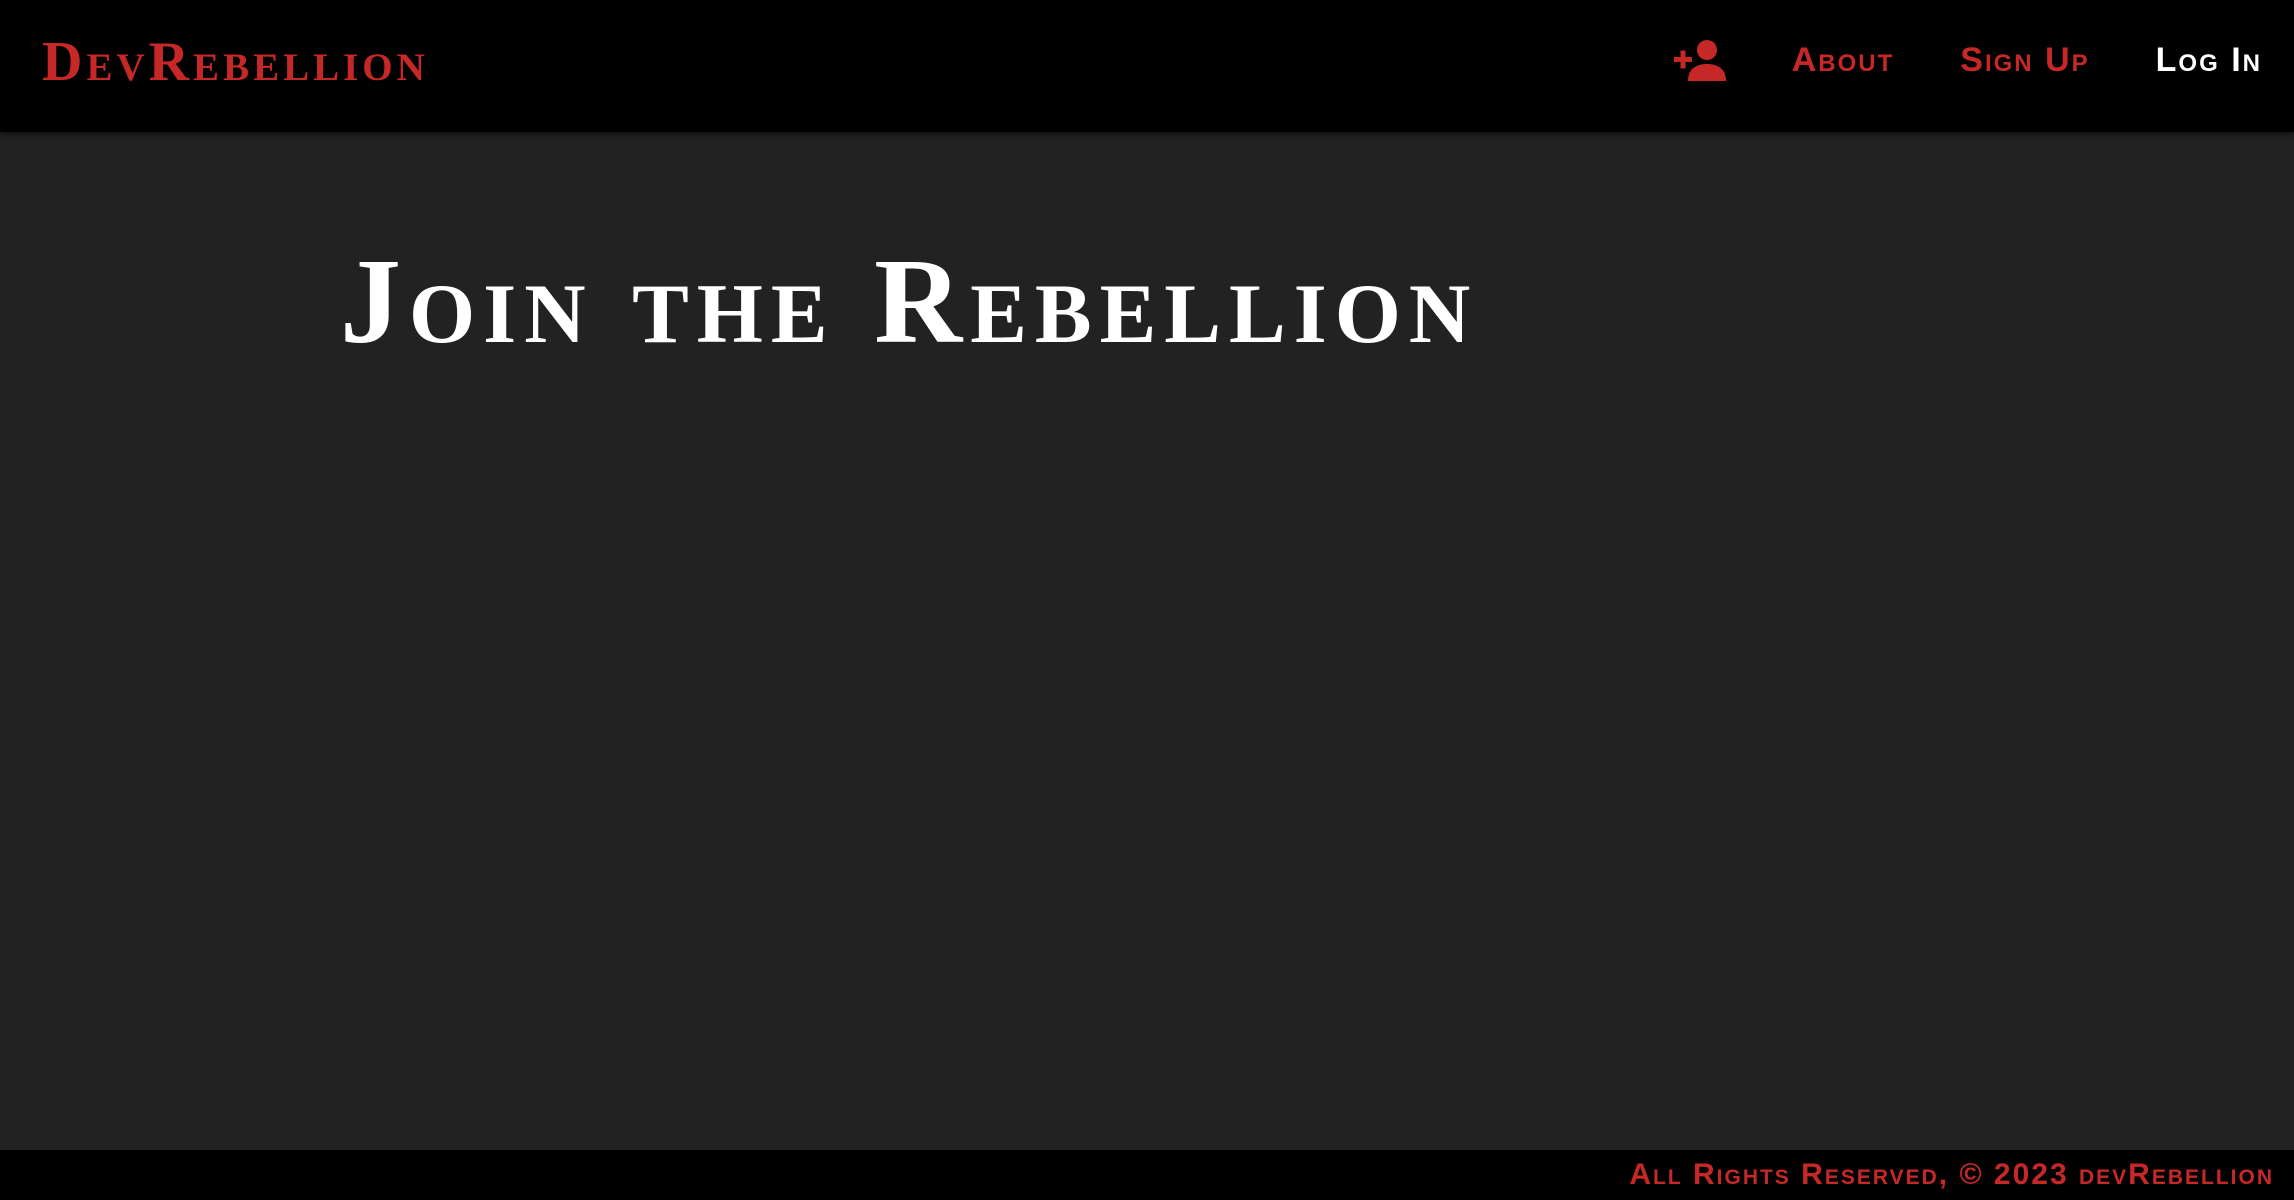  Describe the element at coordinates (1843, 60) in the screenshot. I see `nav-about-link: About` at that location.